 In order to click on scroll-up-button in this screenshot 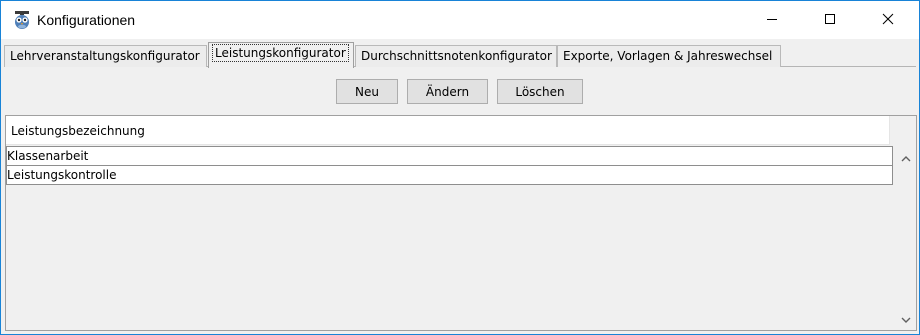, I will do `click(906, 157)`.